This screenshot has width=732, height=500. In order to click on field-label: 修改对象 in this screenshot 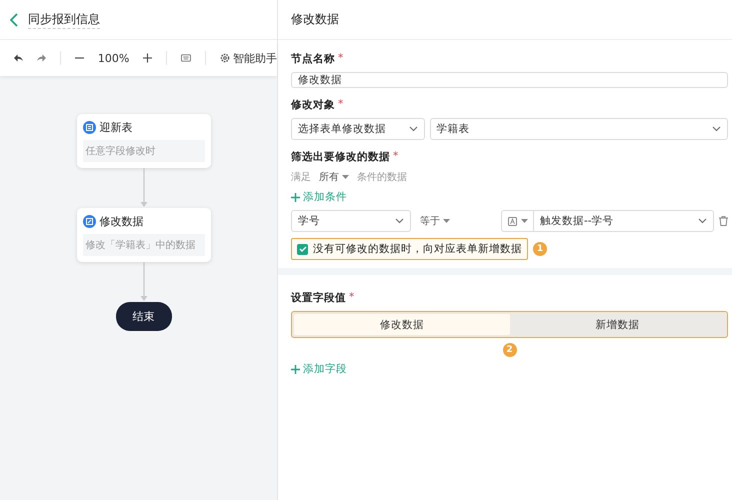, I will do `click(313, 105)`.